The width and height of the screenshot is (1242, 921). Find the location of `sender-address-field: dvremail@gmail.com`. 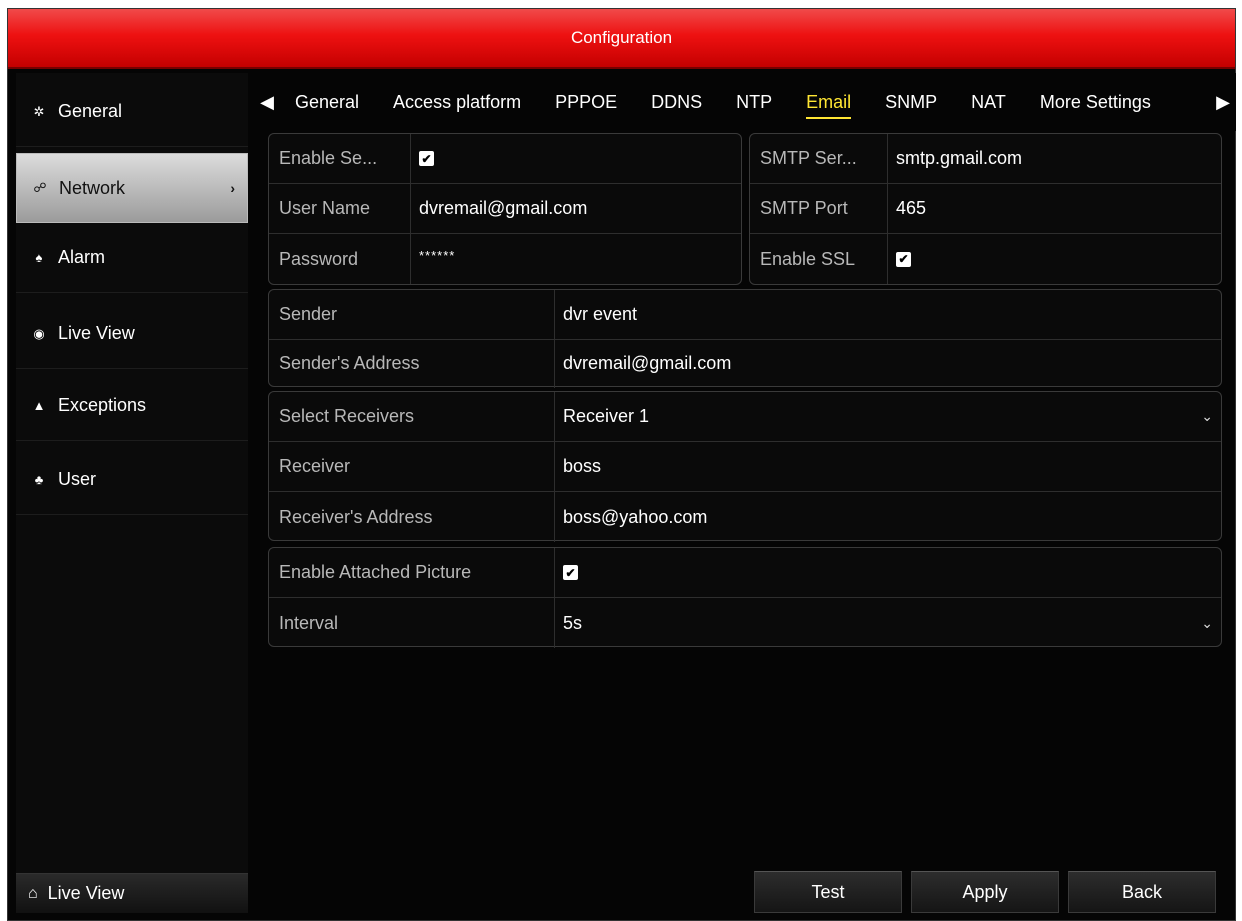

sender-address-field: dvremail@gmail.com is located at coordinates (888, 363).